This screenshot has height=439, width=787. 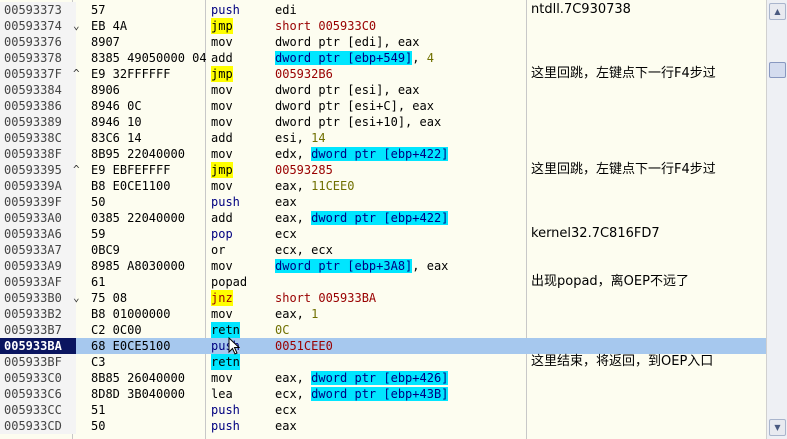 I want to click on instruction-row: 005933A7 0BC9 or ecx, ecx, so click(x=383, y=250).